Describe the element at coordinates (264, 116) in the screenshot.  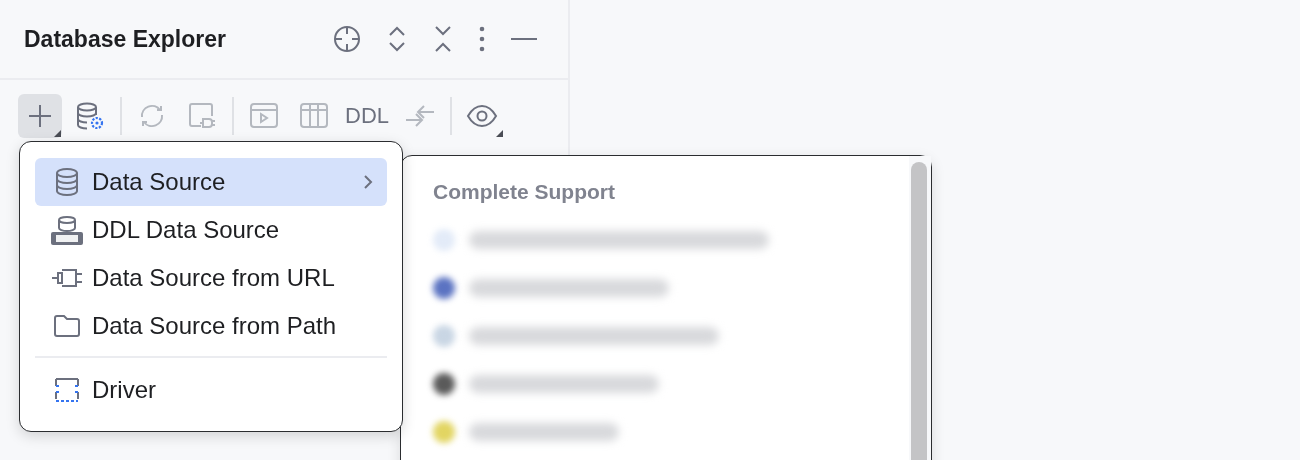
I see `console-icon` at that location.